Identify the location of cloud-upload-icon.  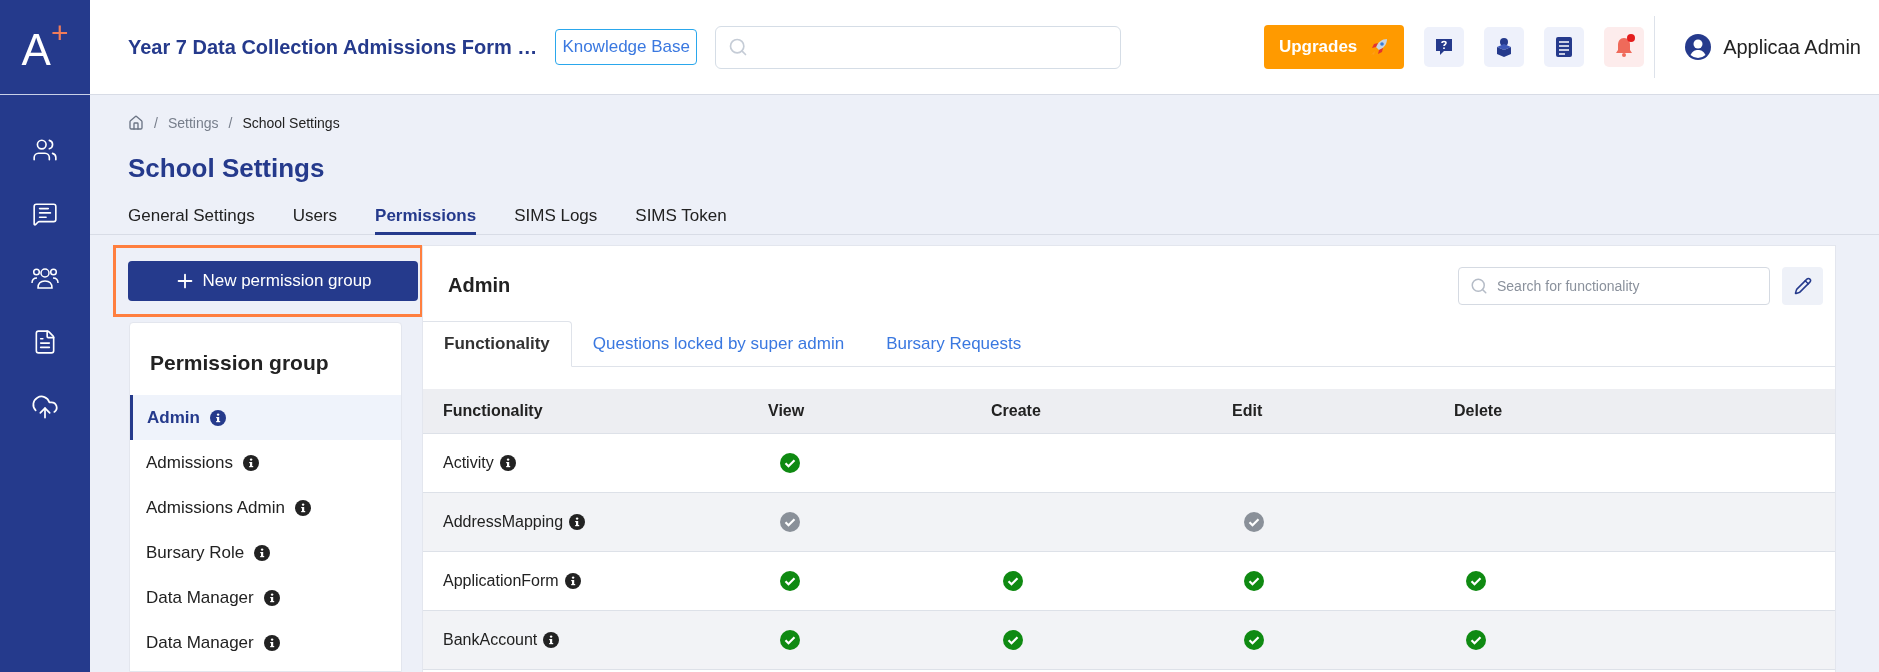
(45, 407).